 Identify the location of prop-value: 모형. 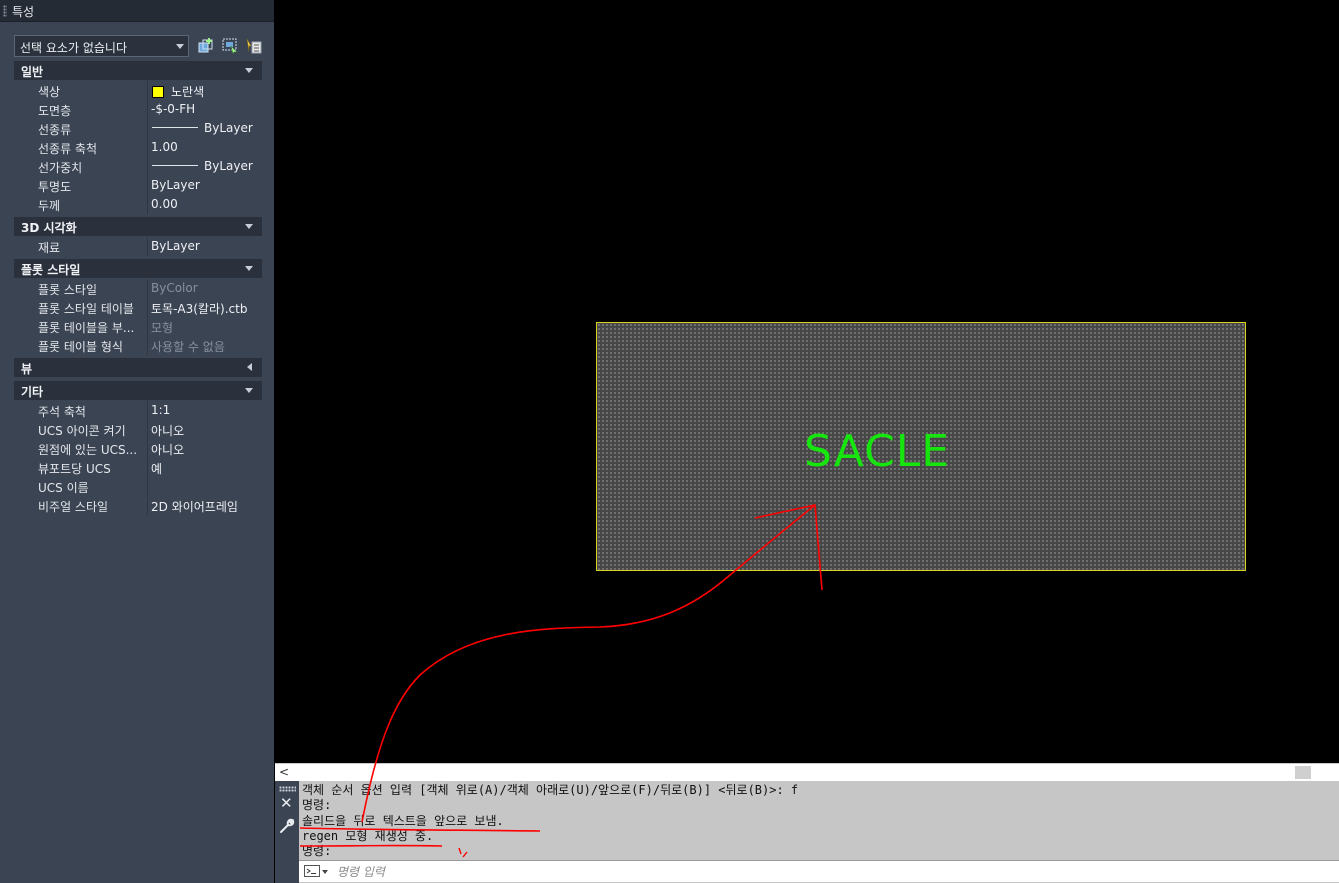
(205, 326).